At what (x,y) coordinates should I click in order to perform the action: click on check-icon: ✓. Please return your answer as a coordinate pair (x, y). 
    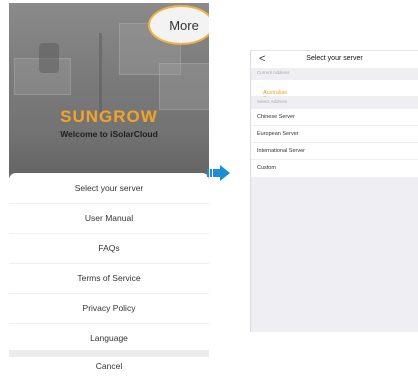
    Looking at the image, I should click on (265, 93).